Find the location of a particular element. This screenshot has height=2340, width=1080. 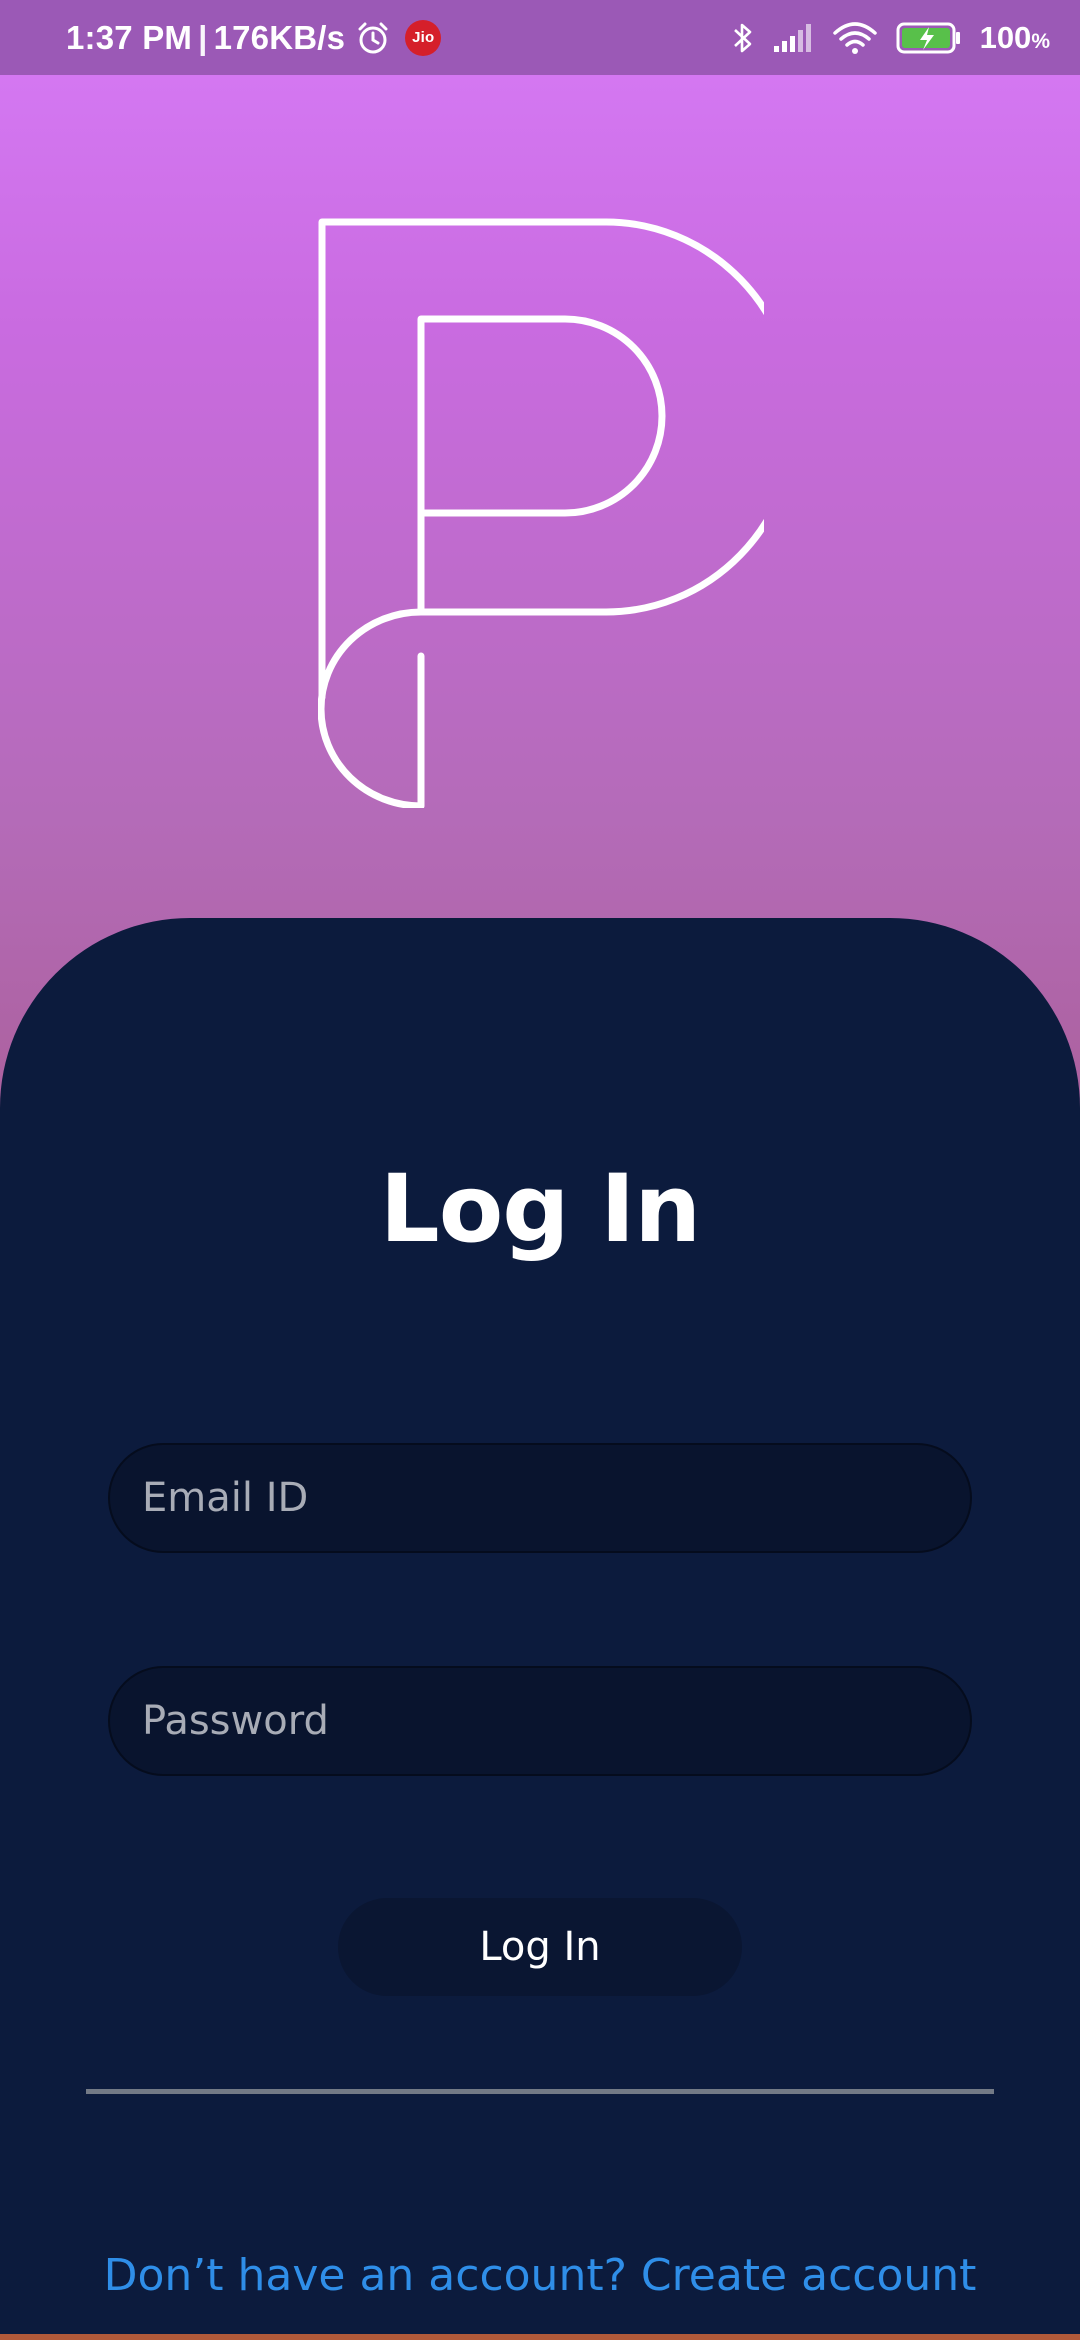

bottom-edge is located at coordinates (540, 2337).